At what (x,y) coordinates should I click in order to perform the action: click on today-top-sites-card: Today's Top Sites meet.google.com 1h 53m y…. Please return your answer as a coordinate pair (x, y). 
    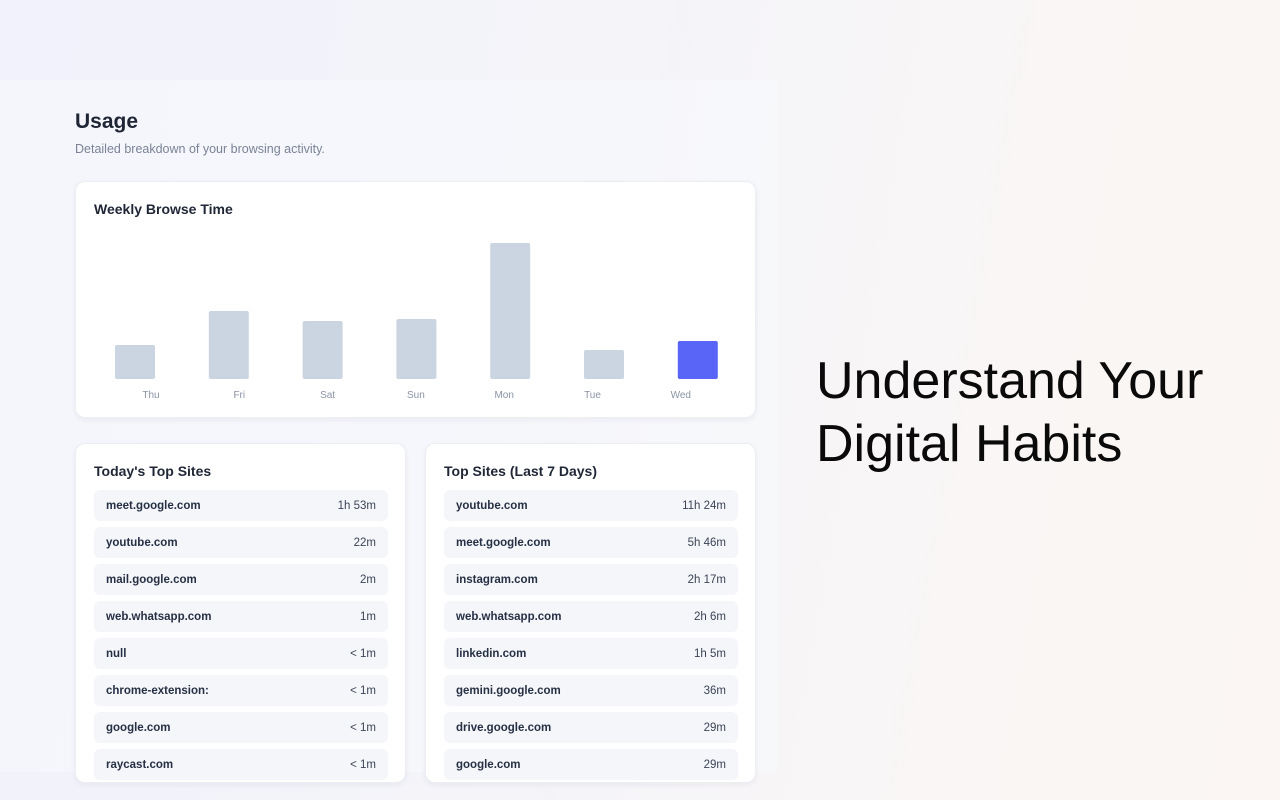
    Looking at the image, I should click on (240, 613).